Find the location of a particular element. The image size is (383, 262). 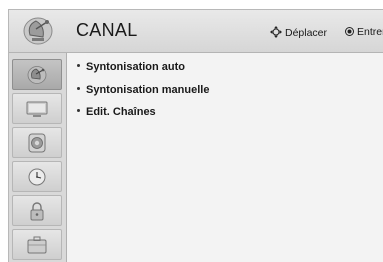

category-sidebar is located at coordinates (38, 157).